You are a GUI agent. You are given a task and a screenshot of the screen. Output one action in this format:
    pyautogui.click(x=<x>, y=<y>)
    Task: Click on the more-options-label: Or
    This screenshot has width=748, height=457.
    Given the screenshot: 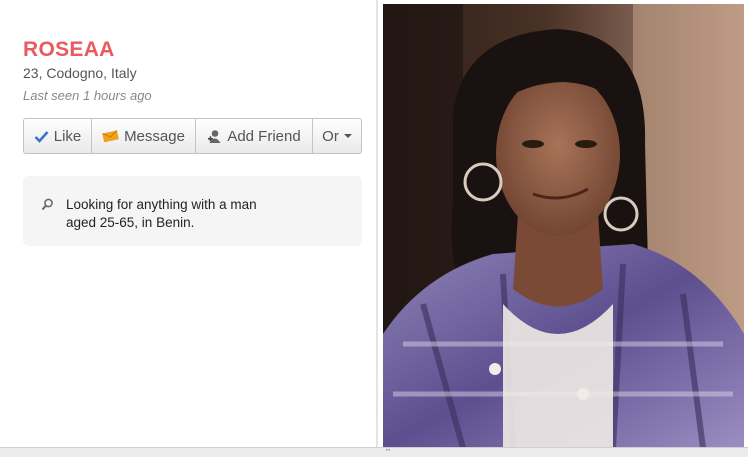 What is the action you would take?
    pyautogui.click(x=330, y=136)
    